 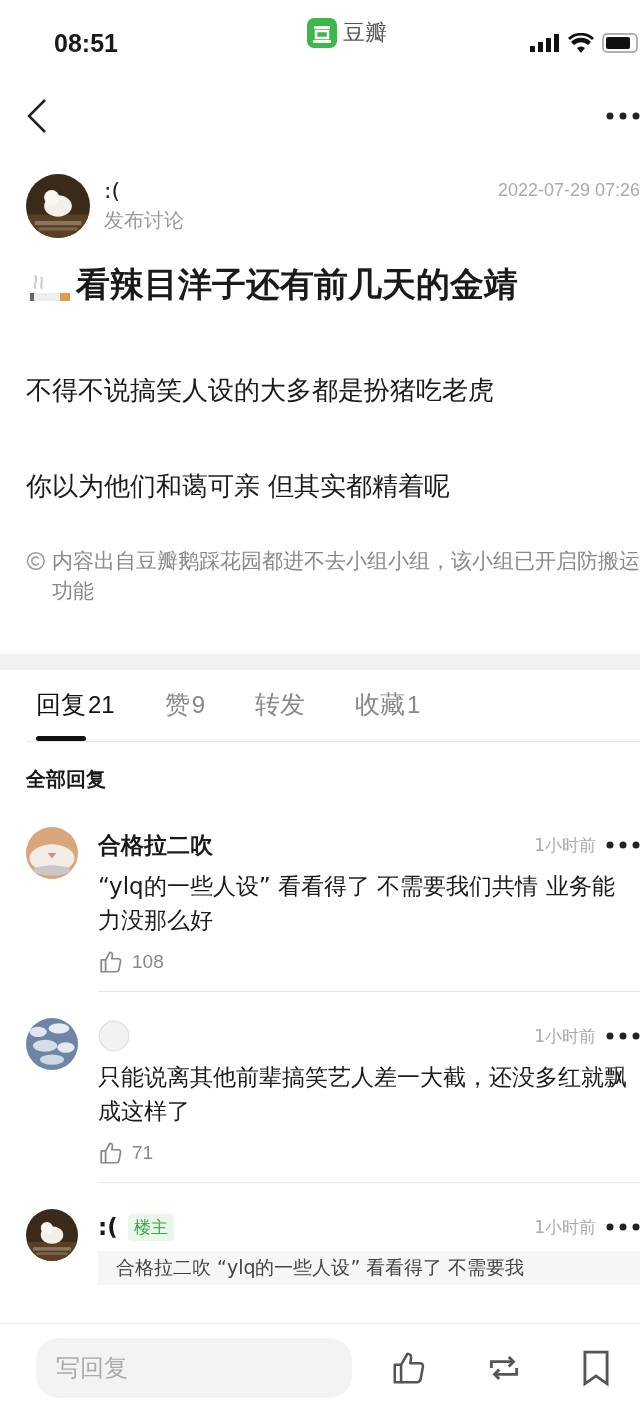 I want to click on commenter-name: :(, so click(x=108, y=1227).